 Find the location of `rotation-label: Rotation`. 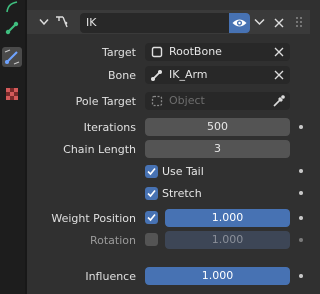

rotation-label: Rotation is located at coordinates (112, 240).